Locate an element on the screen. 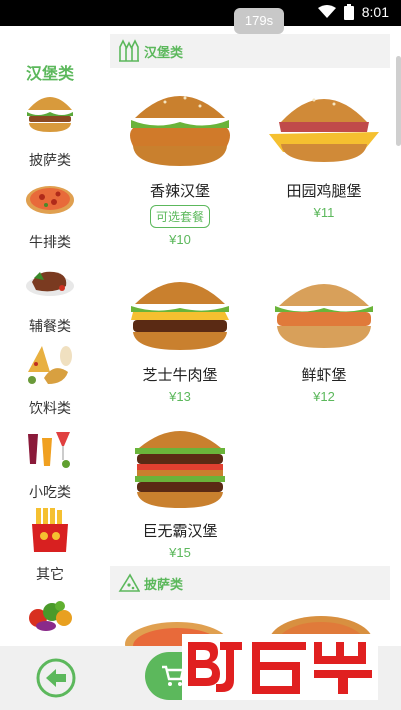 This screenshot has width=401, height=710. category-label: 小吃类 is located at coordinates (50, 493).